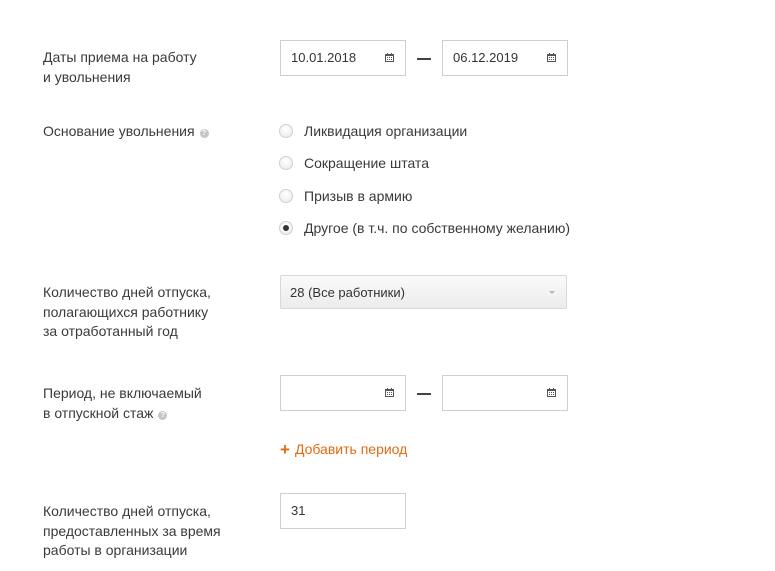  Describe the element at coordinates (552, 292) in the screenshot. I see `chevron-down-icon` at that location.